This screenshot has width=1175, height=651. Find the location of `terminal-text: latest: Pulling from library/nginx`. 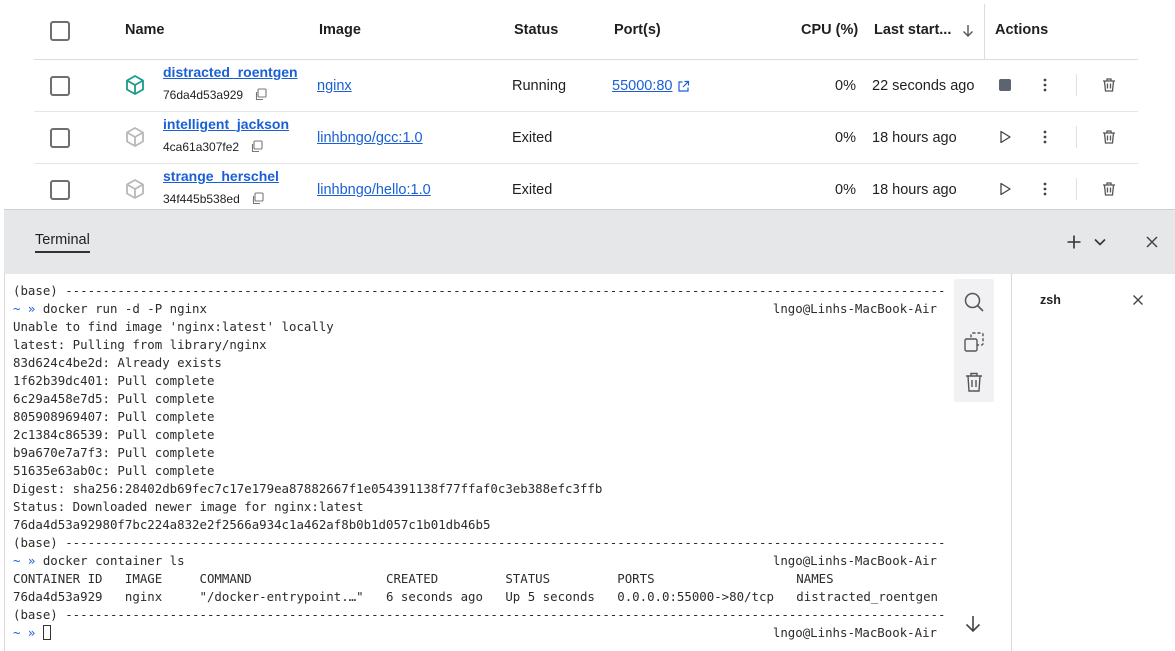

terminal-text: latest: Pulling from library/nginx is located at coordinates (140, 344).